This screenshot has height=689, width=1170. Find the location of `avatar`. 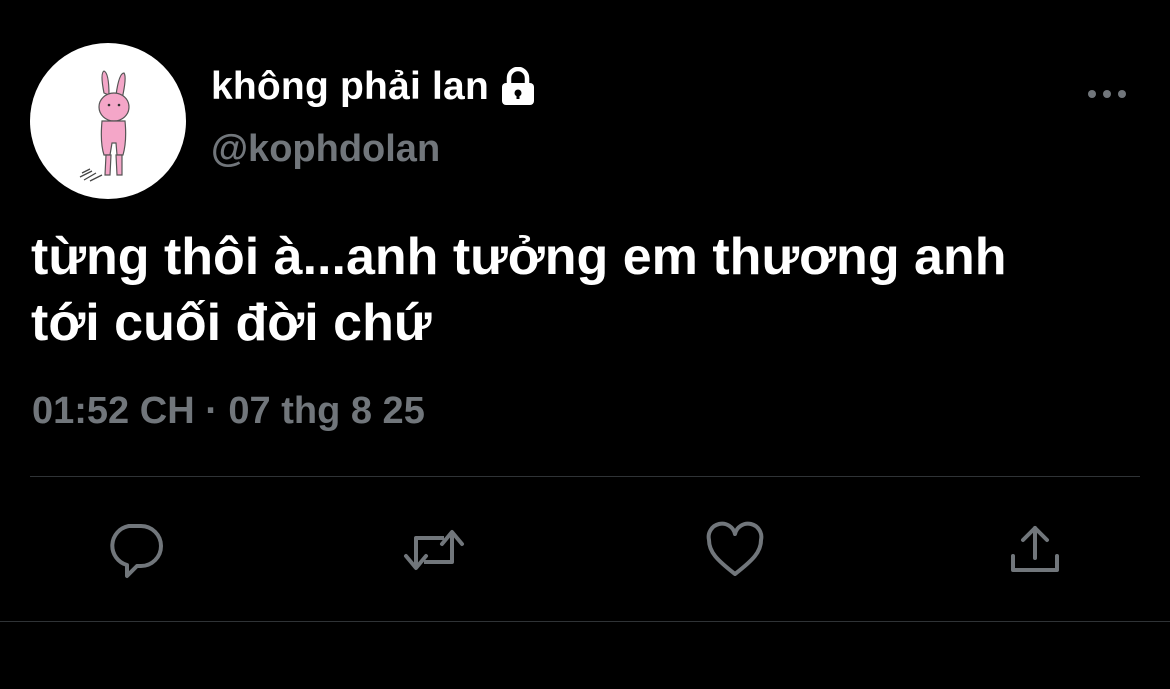

avatar is located at coordinates (108, 121).